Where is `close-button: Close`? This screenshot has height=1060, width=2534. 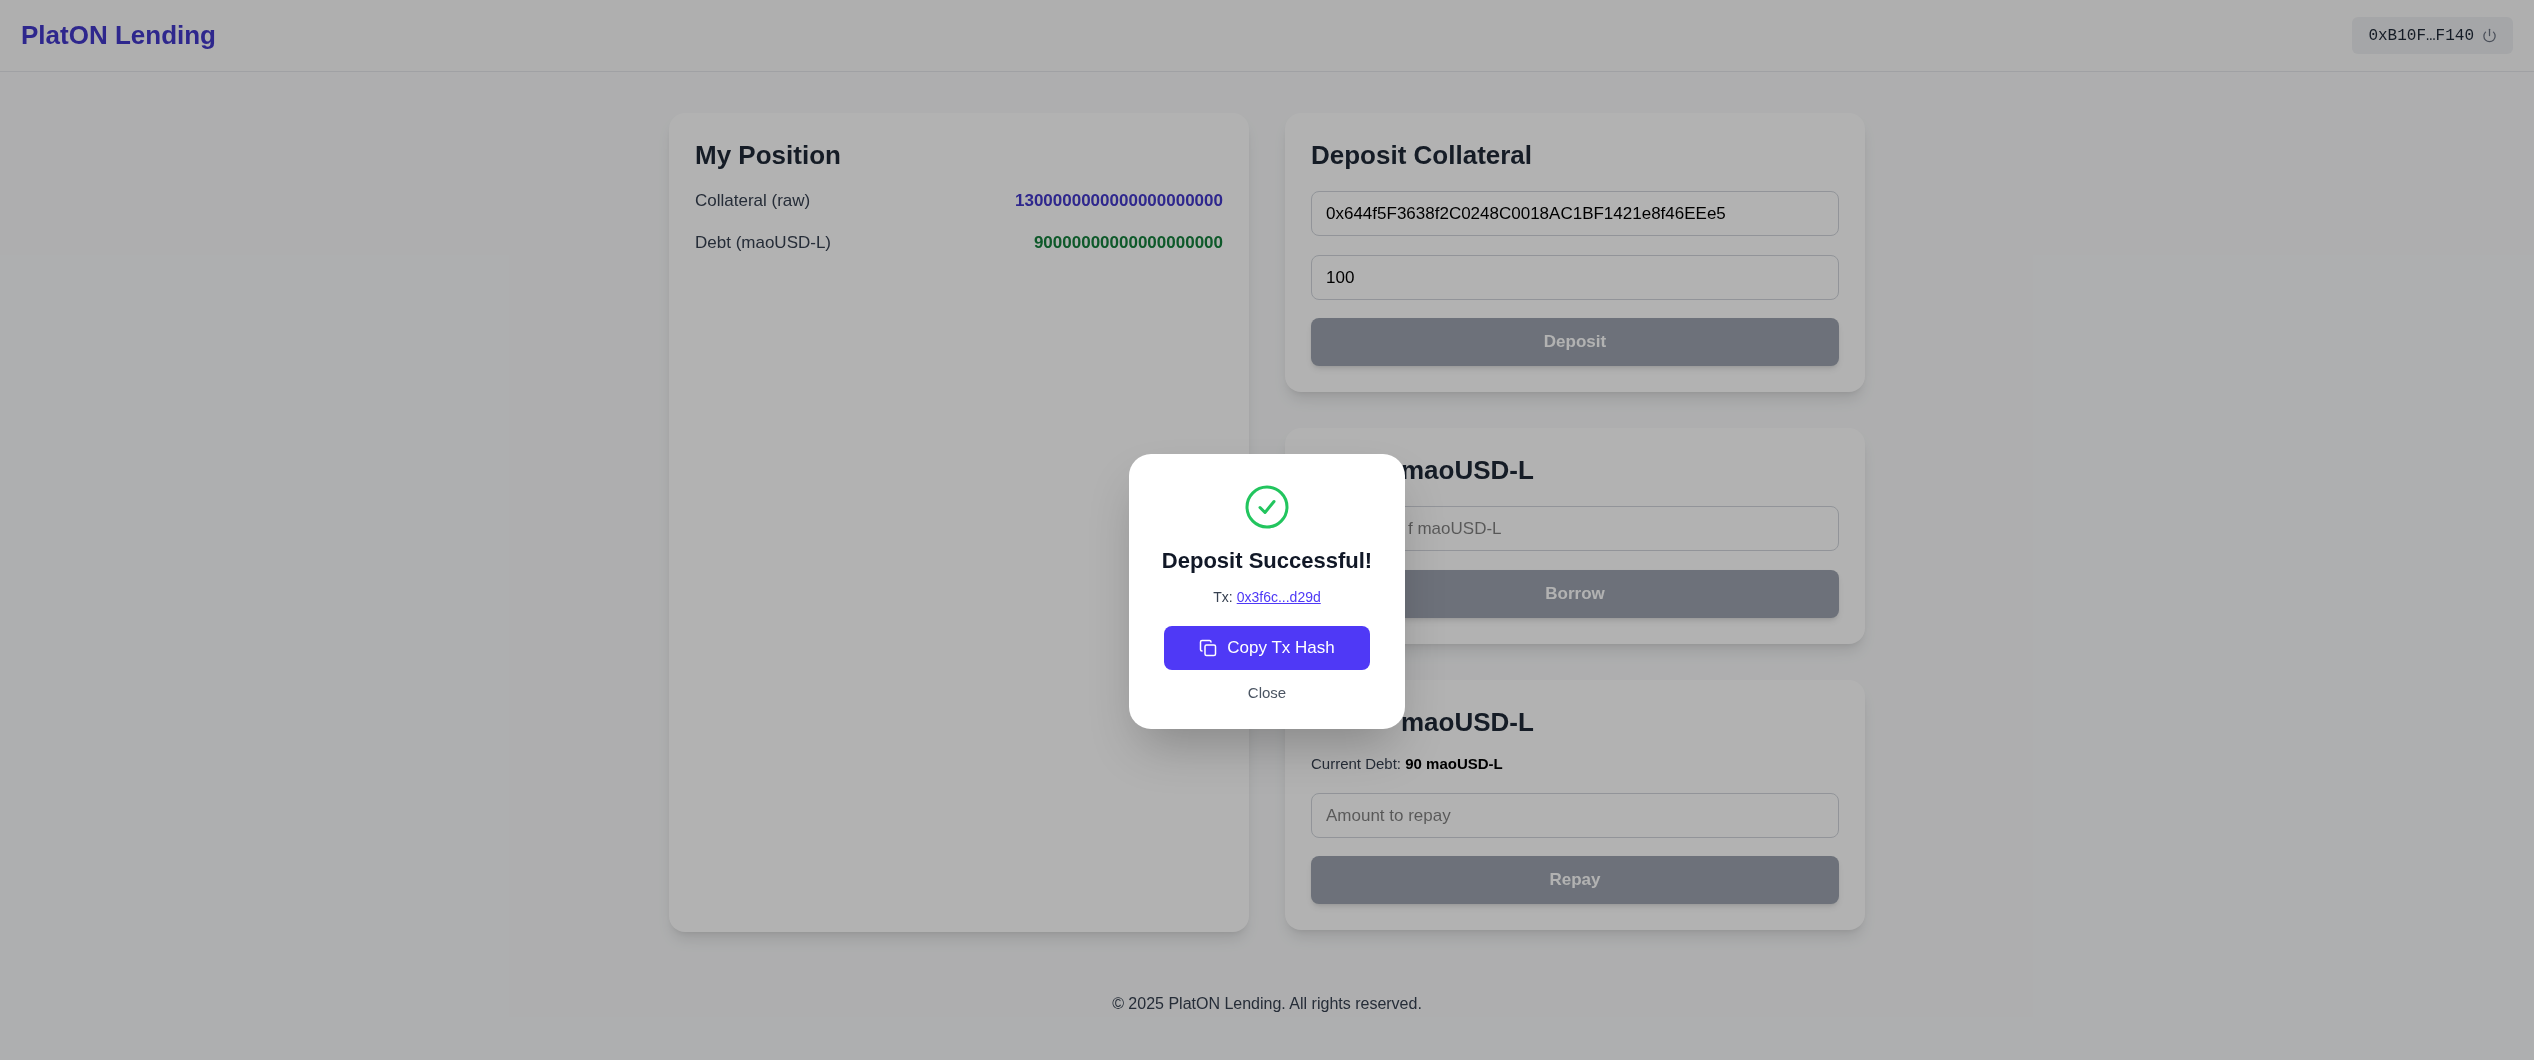
close-button: Close is located at coordinates (1267, 693).